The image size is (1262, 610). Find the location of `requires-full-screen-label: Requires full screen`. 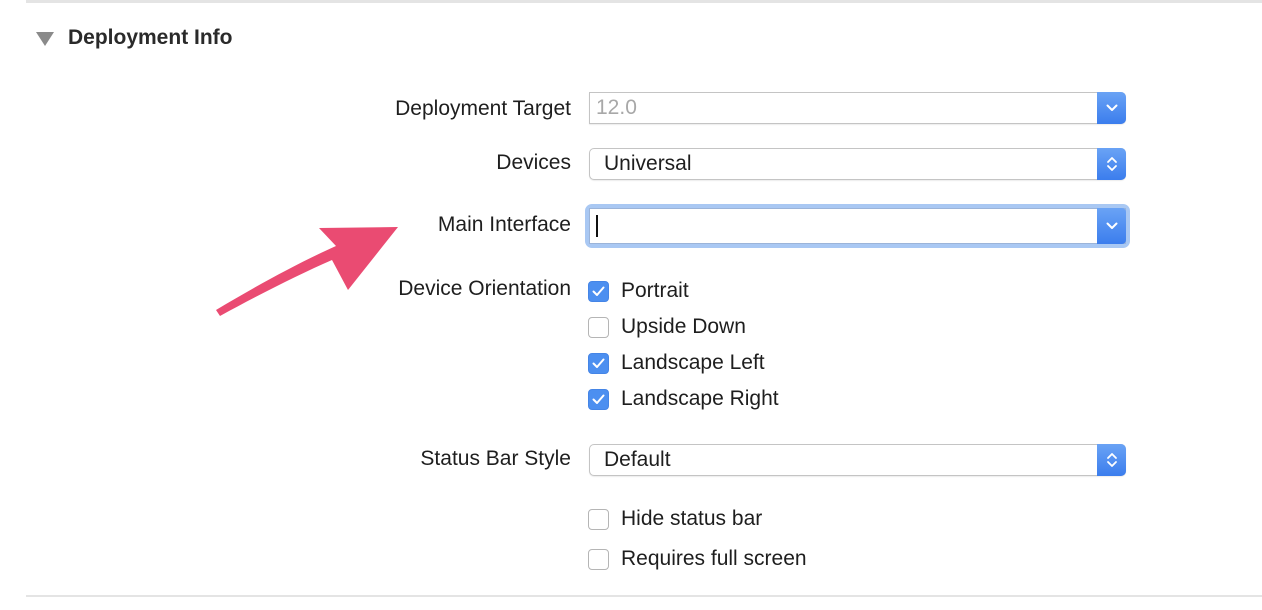

requires-full-screen-label: Requires full screen is located at coordinates (714, 558).